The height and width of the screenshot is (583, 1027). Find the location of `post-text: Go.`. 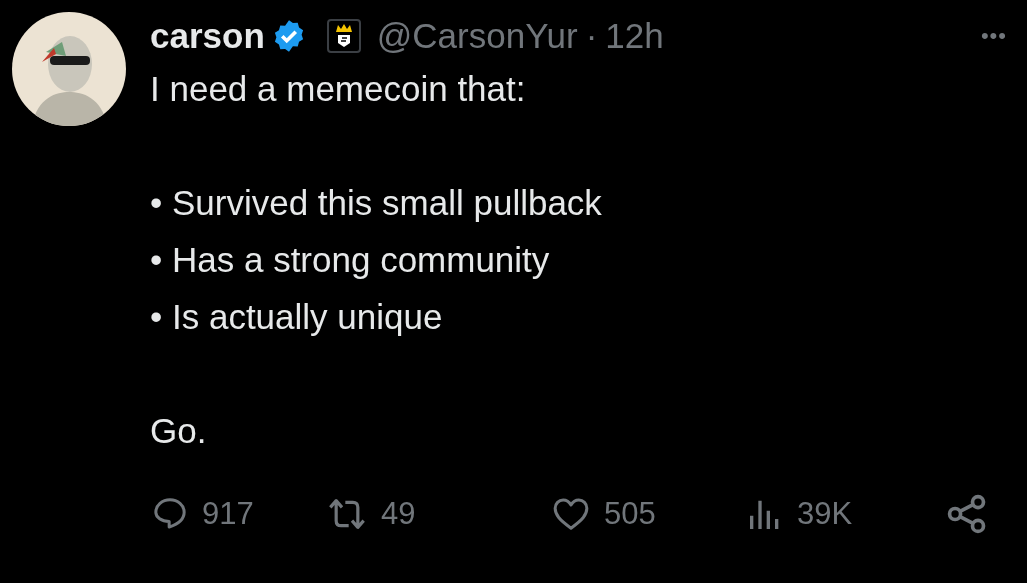

post-text: Go. is located at coordinates (179, 431).